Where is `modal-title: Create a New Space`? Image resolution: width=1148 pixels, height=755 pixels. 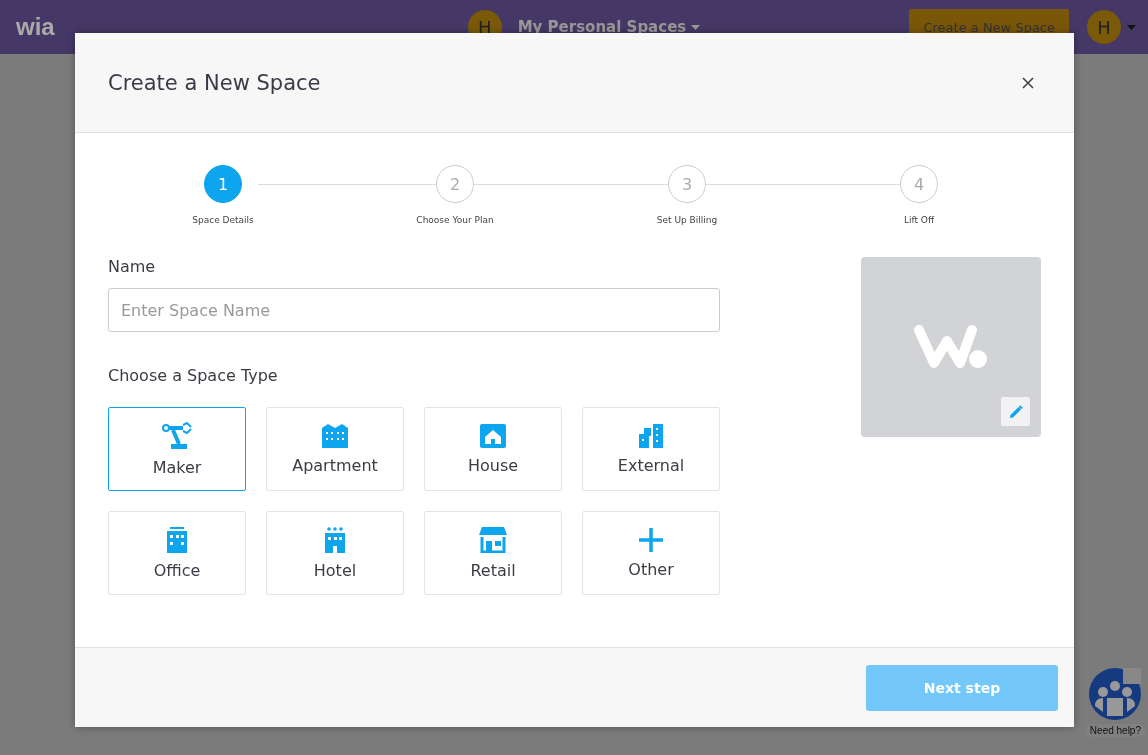 modal-title: Create a New Space is located at coordinates (214, 82).